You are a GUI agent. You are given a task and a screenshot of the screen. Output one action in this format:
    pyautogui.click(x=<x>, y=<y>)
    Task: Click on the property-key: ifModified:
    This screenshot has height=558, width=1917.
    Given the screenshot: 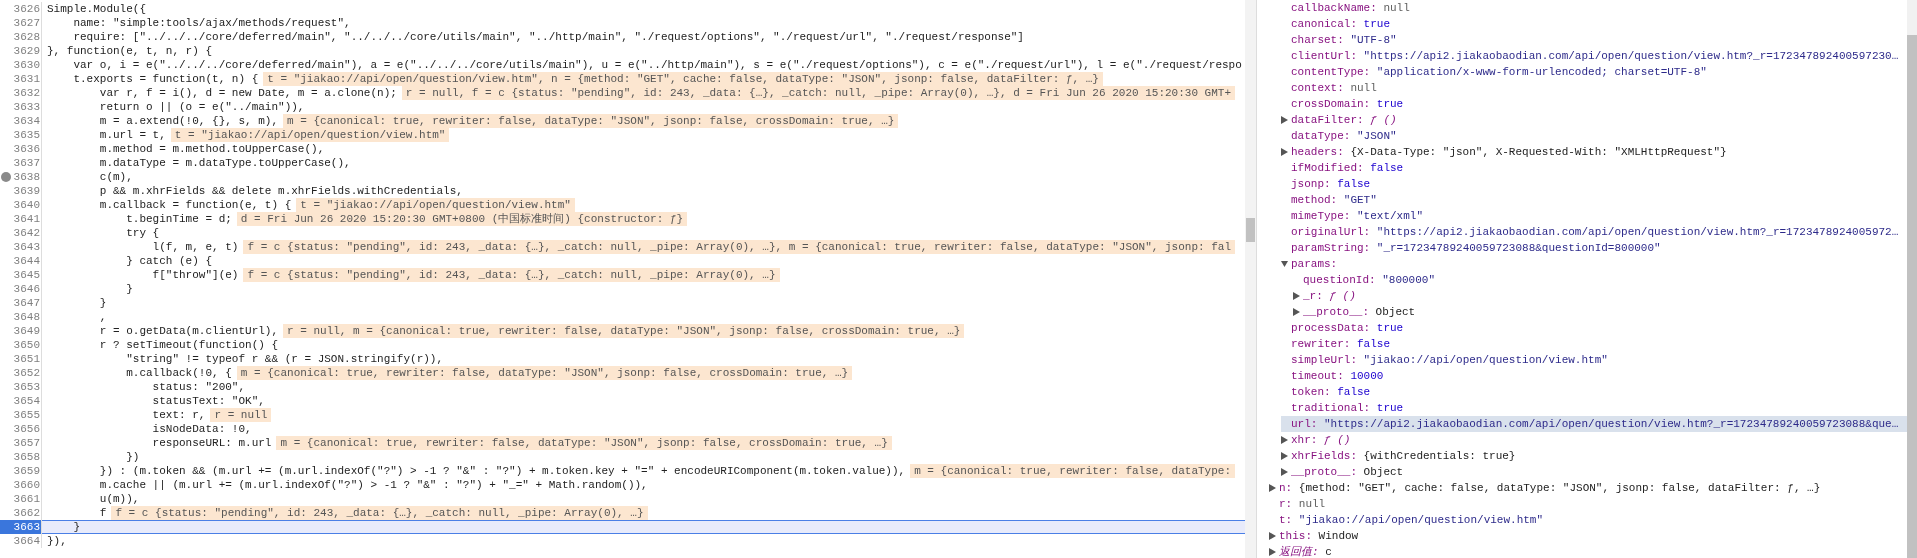 What is the action you would take?
    pyautogui.click(x=1327, y=168)
    